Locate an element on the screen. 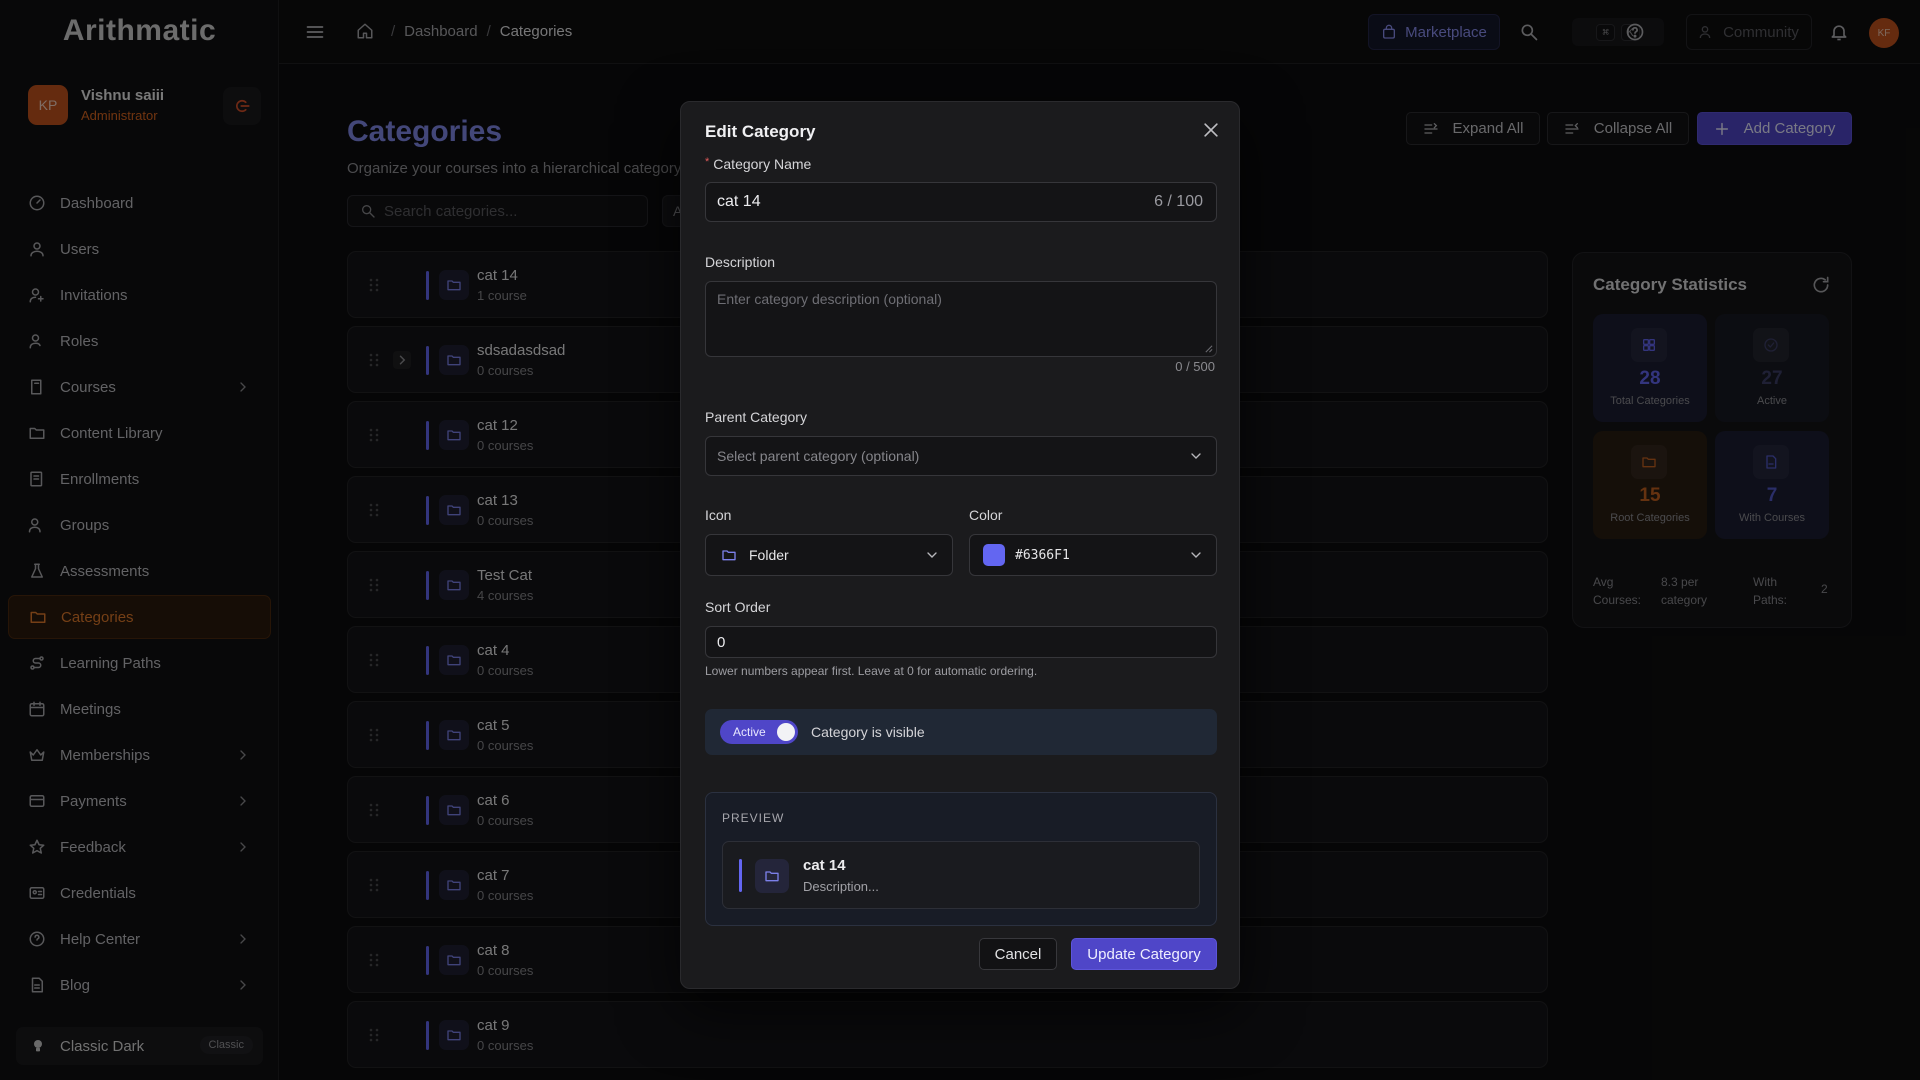 Image resolution: width=1920 pixels, height=1080 pixels. update-category-button: Update Category is located at coordinates (1144, 954).